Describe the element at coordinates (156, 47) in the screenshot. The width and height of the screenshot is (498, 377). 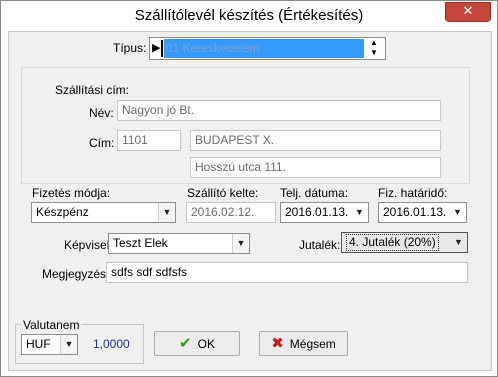
I see `current-row-marker-icon: ▶` at that location.